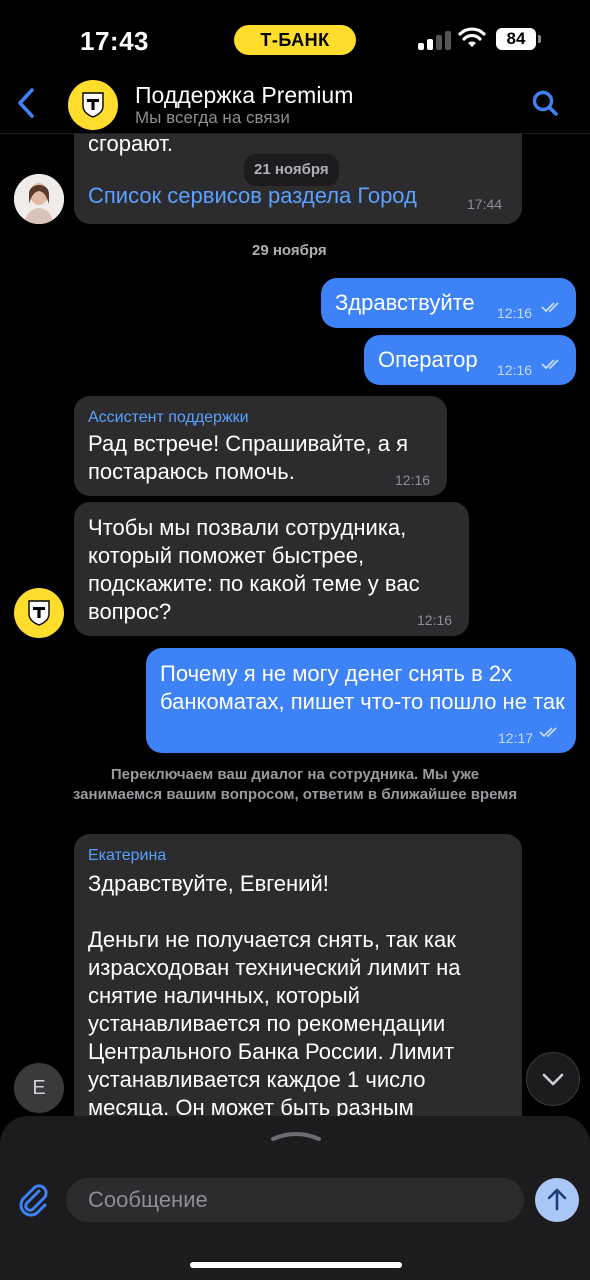 The width and height of the screenshot is (590, 1280). What do you see at coordinates (252, 196) in the screenshot?
I see `message-link: Список сервисов раздела Город` at bounding box center [252, 196].